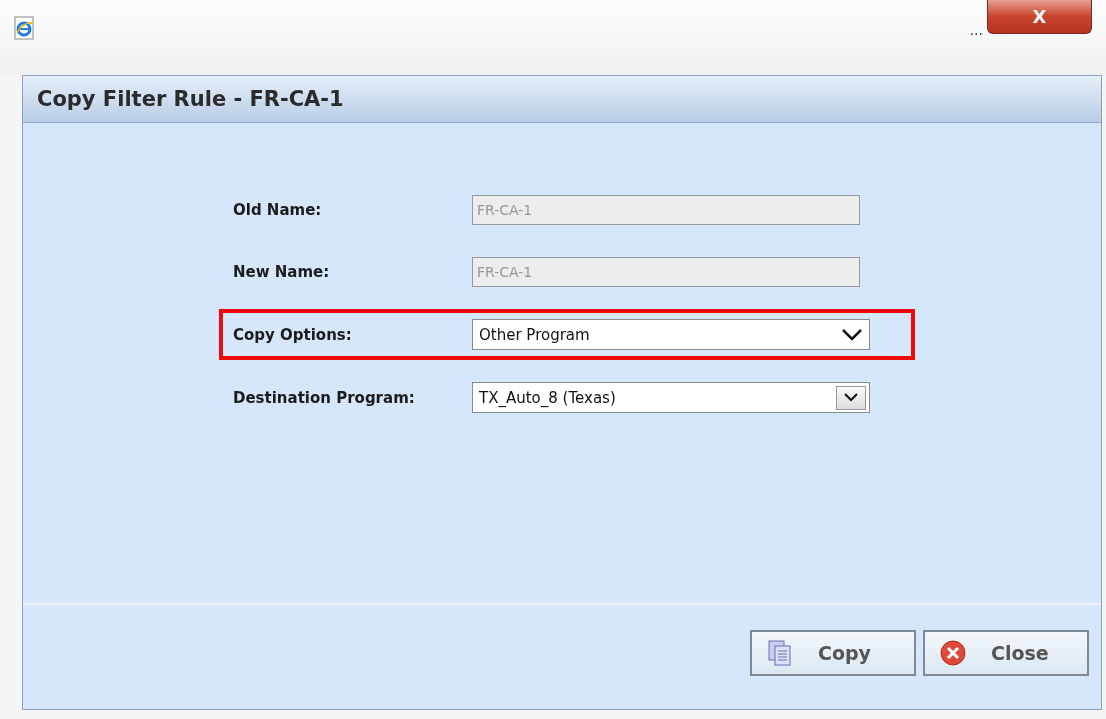 The width and height of the screenshot is (1106, 719). Describe the element at coordinates (25, 28) in the screenshot. I see `browser-icon` at that location.